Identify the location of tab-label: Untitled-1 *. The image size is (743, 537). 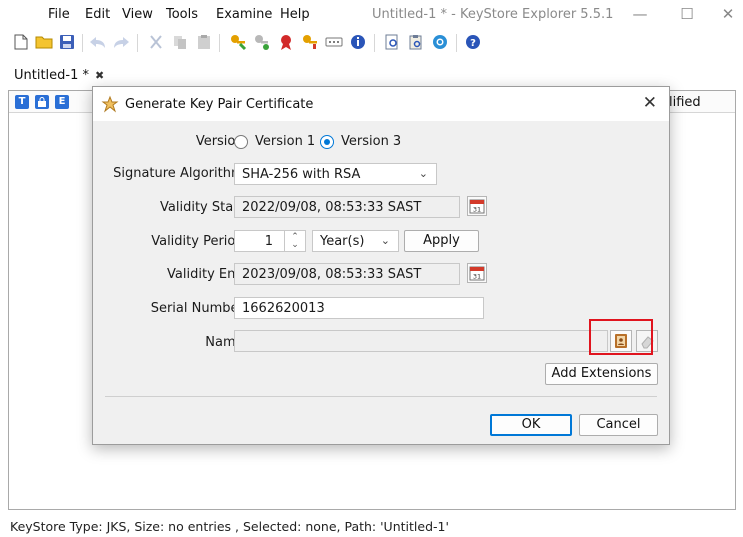
(52, 75).